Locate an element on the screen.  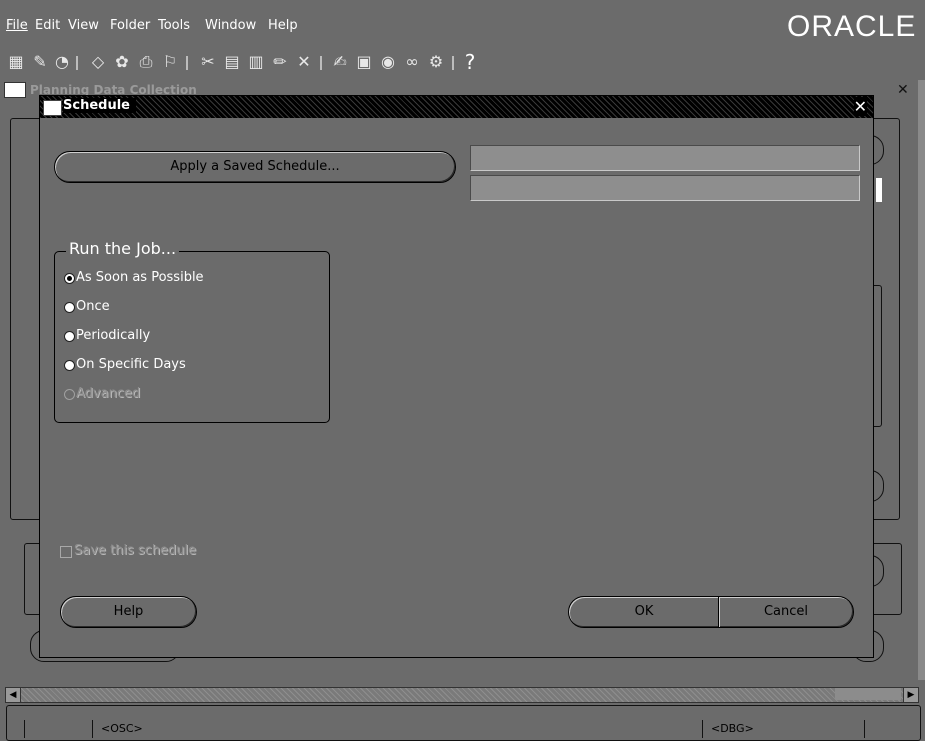
cut-icon: ✂ is located at coordinates (208, 62).